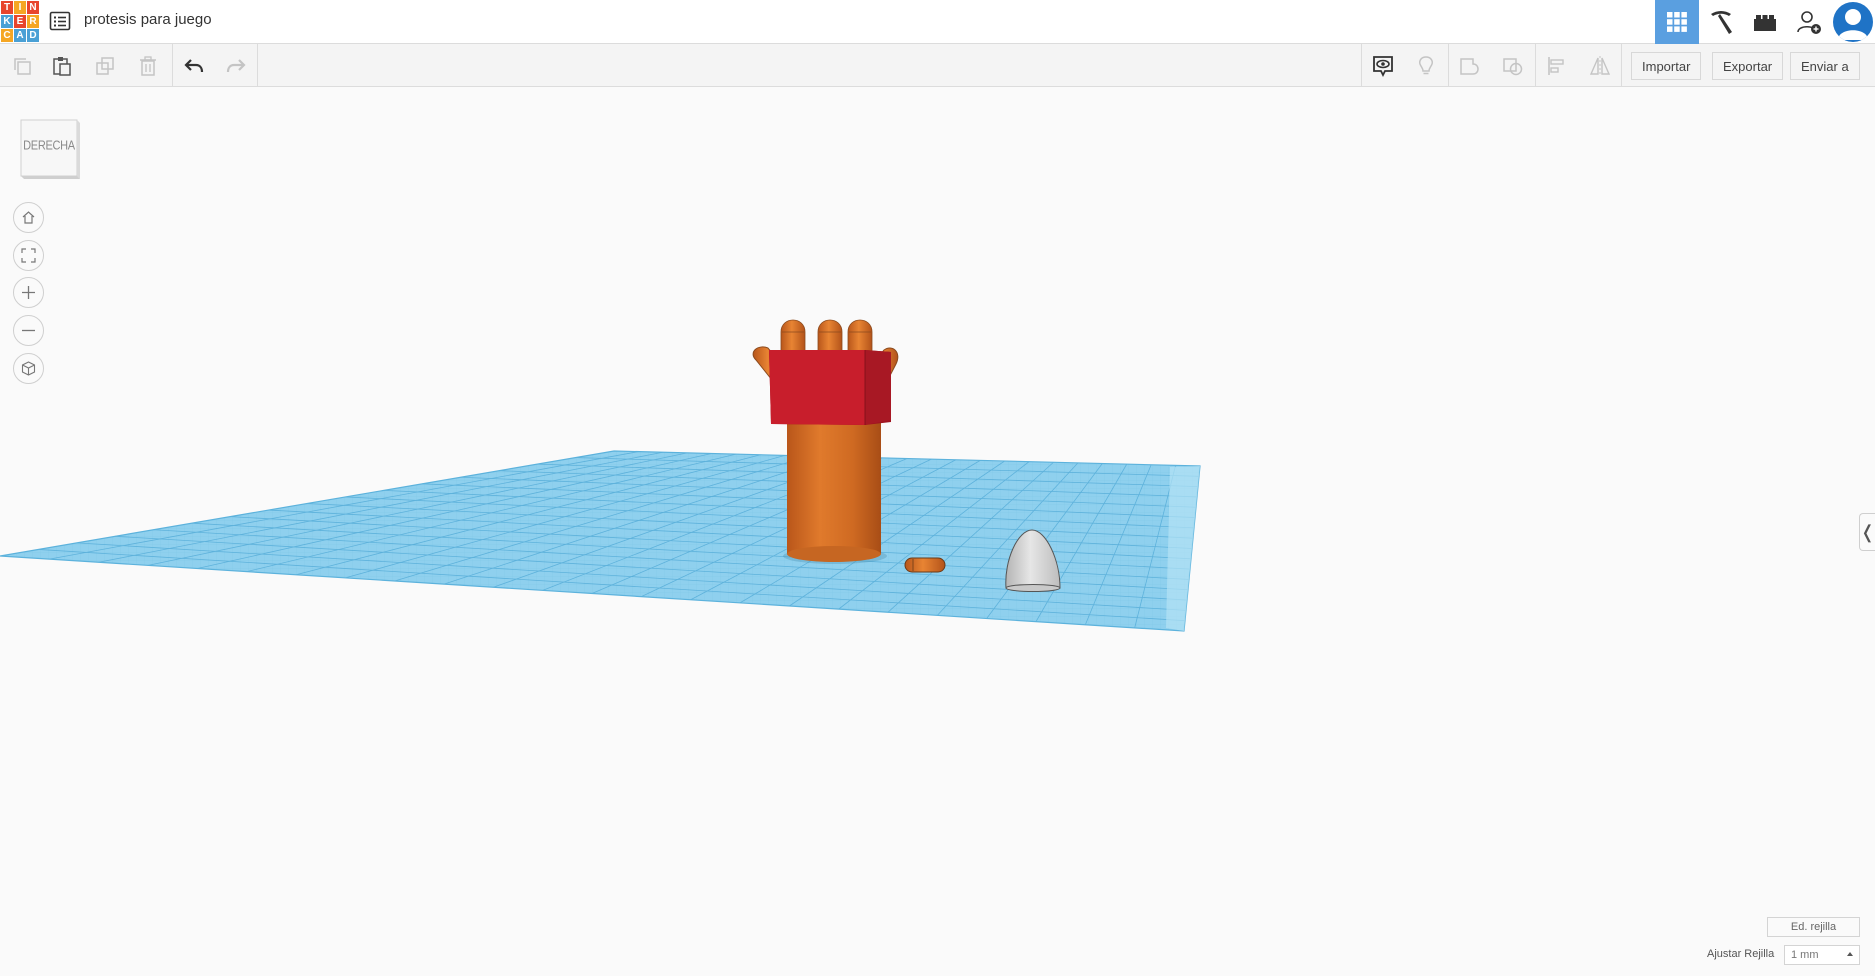  I want to click on show-all-button, so click(1382, 65).